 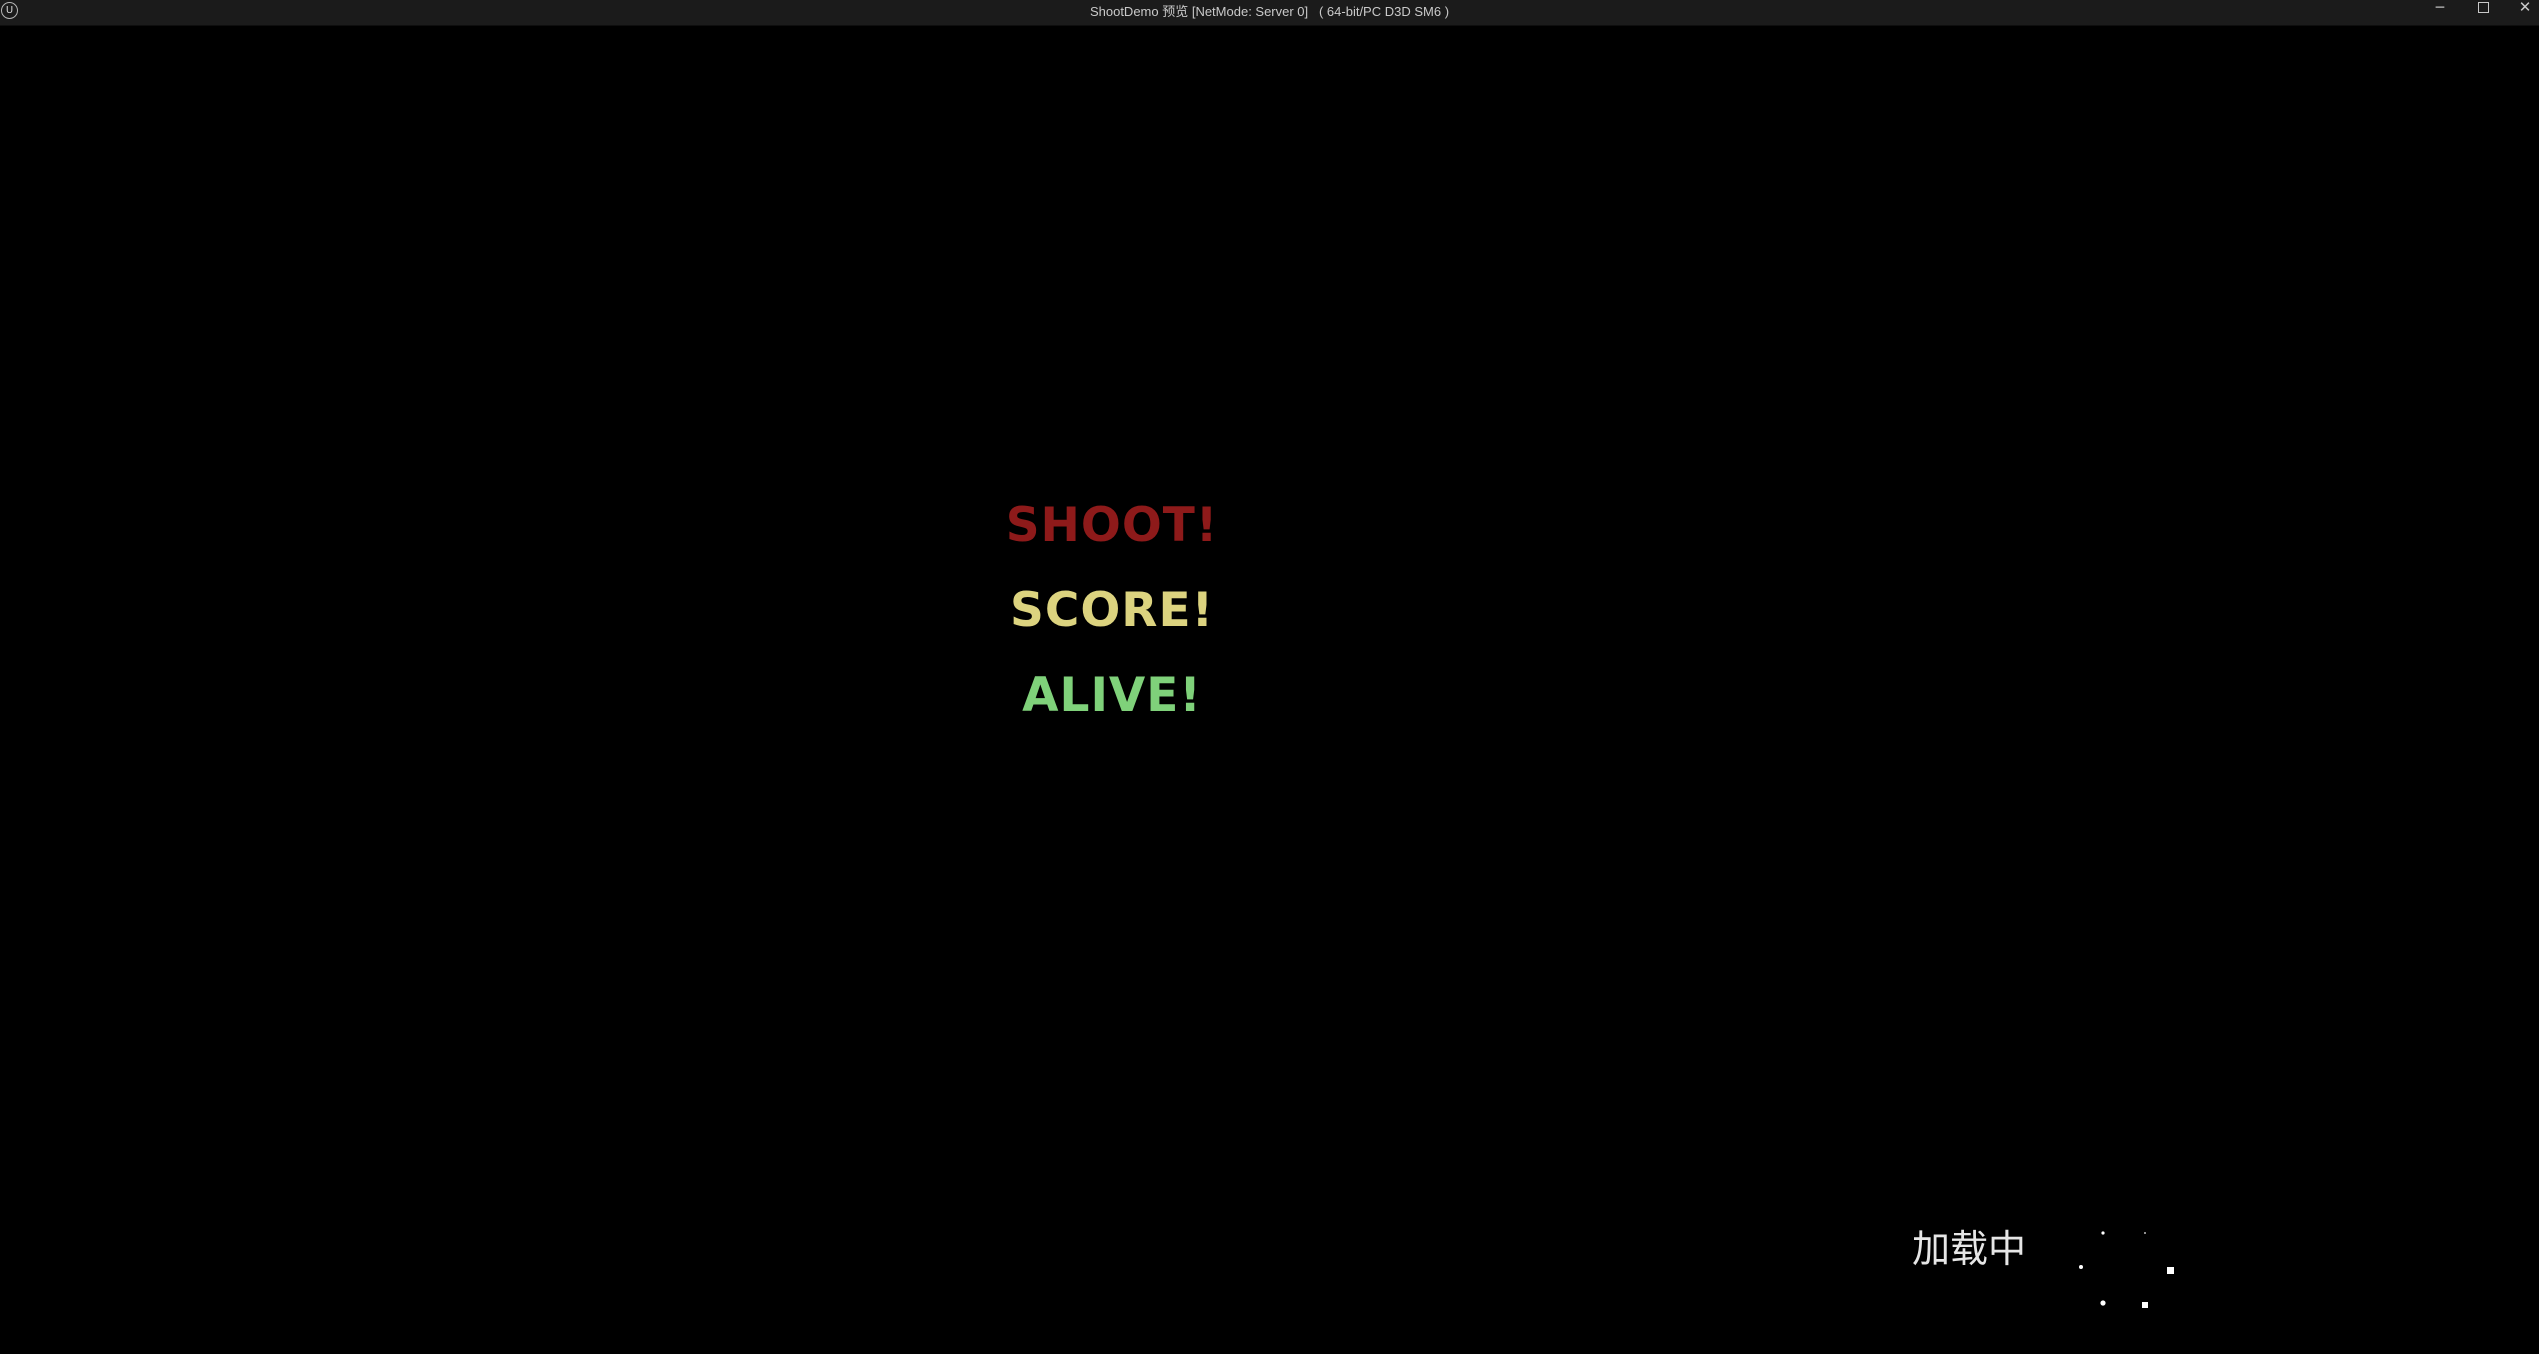 I want to click on close-button: ✕, so click(x=2522, y=10).